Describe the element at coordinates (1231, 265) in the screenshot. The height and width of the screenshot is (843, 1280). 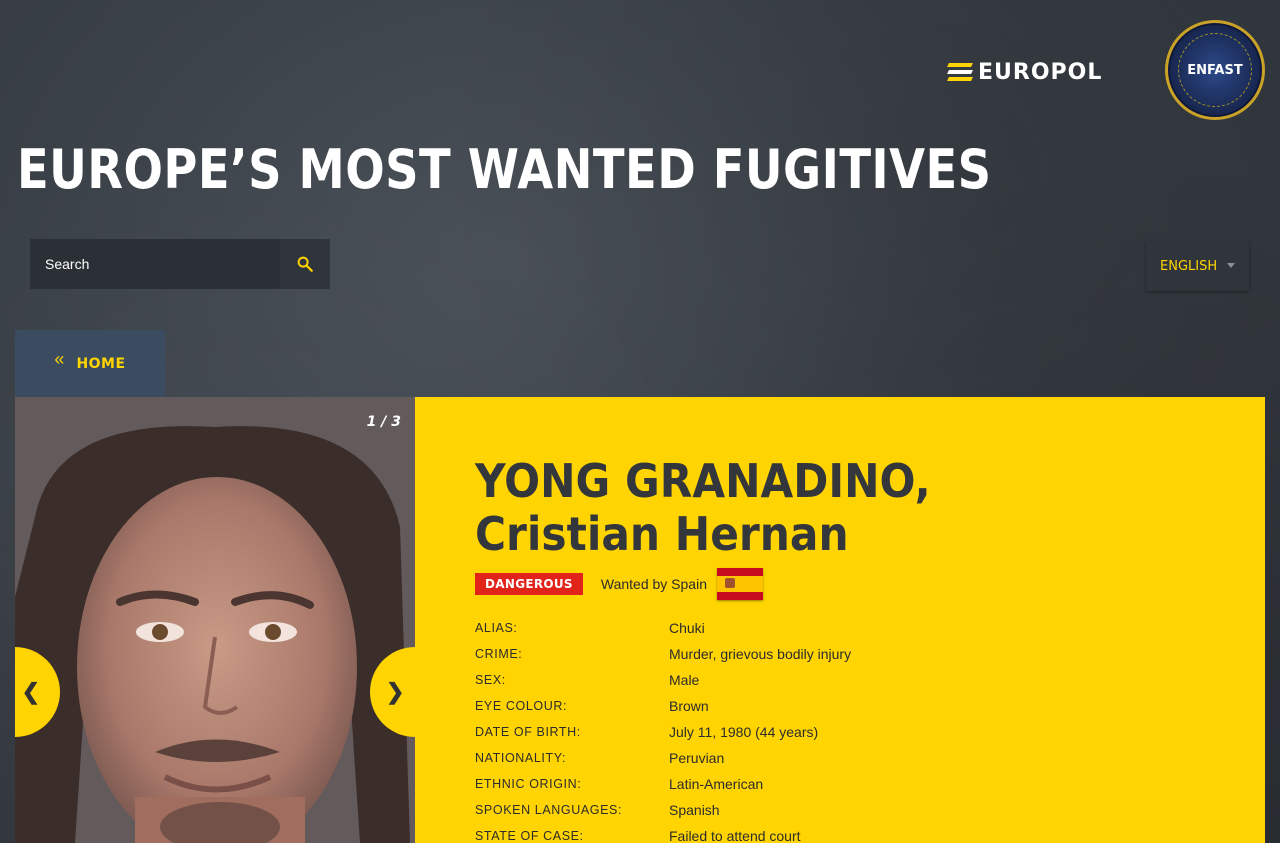
I see `chevron-down-icon` at that location.